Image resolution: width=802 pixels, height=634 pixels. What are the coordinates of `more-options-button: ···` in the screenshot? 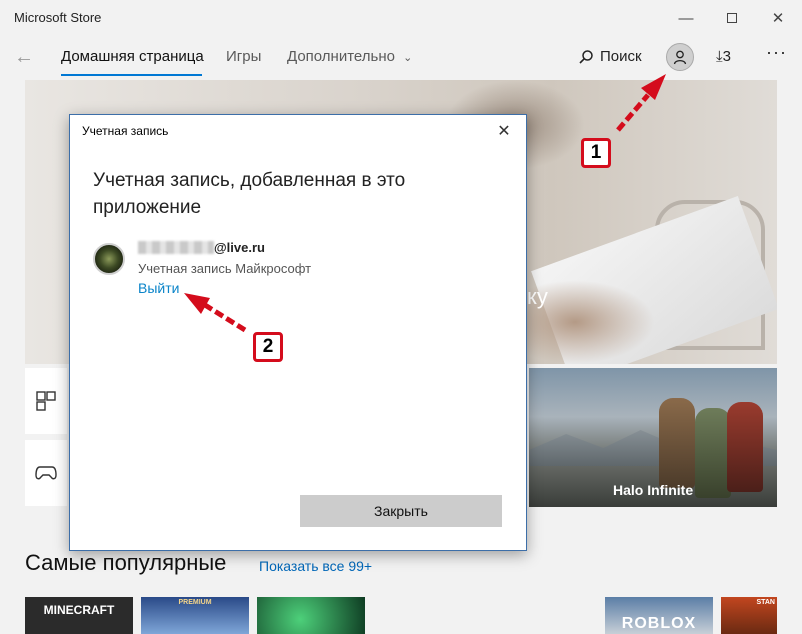 It's located at (776, 52).